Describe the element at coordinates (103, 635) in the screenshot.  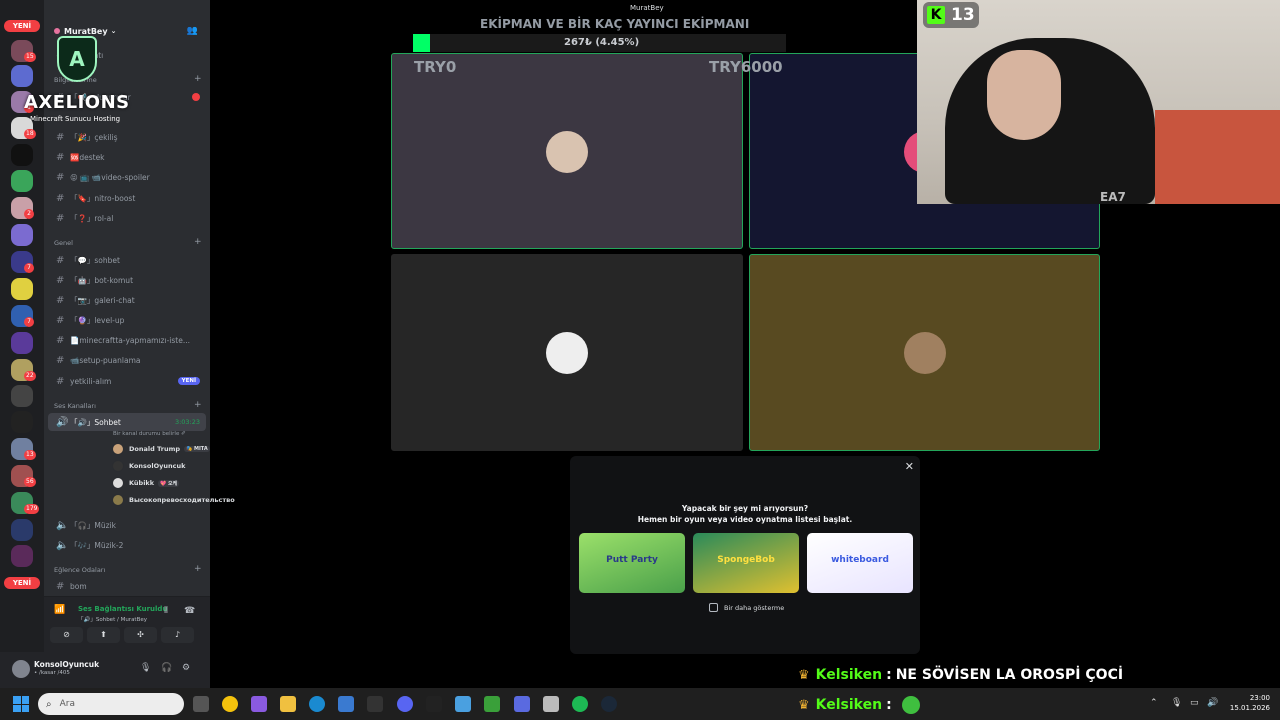
I see `screen-share-button: ⬆` at that location.